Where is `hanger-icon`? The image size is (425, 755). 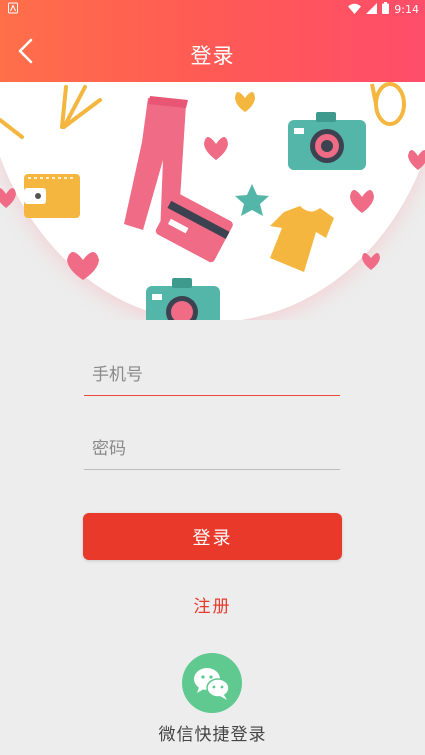 hanger-icon is located at coordinates (51, 112).